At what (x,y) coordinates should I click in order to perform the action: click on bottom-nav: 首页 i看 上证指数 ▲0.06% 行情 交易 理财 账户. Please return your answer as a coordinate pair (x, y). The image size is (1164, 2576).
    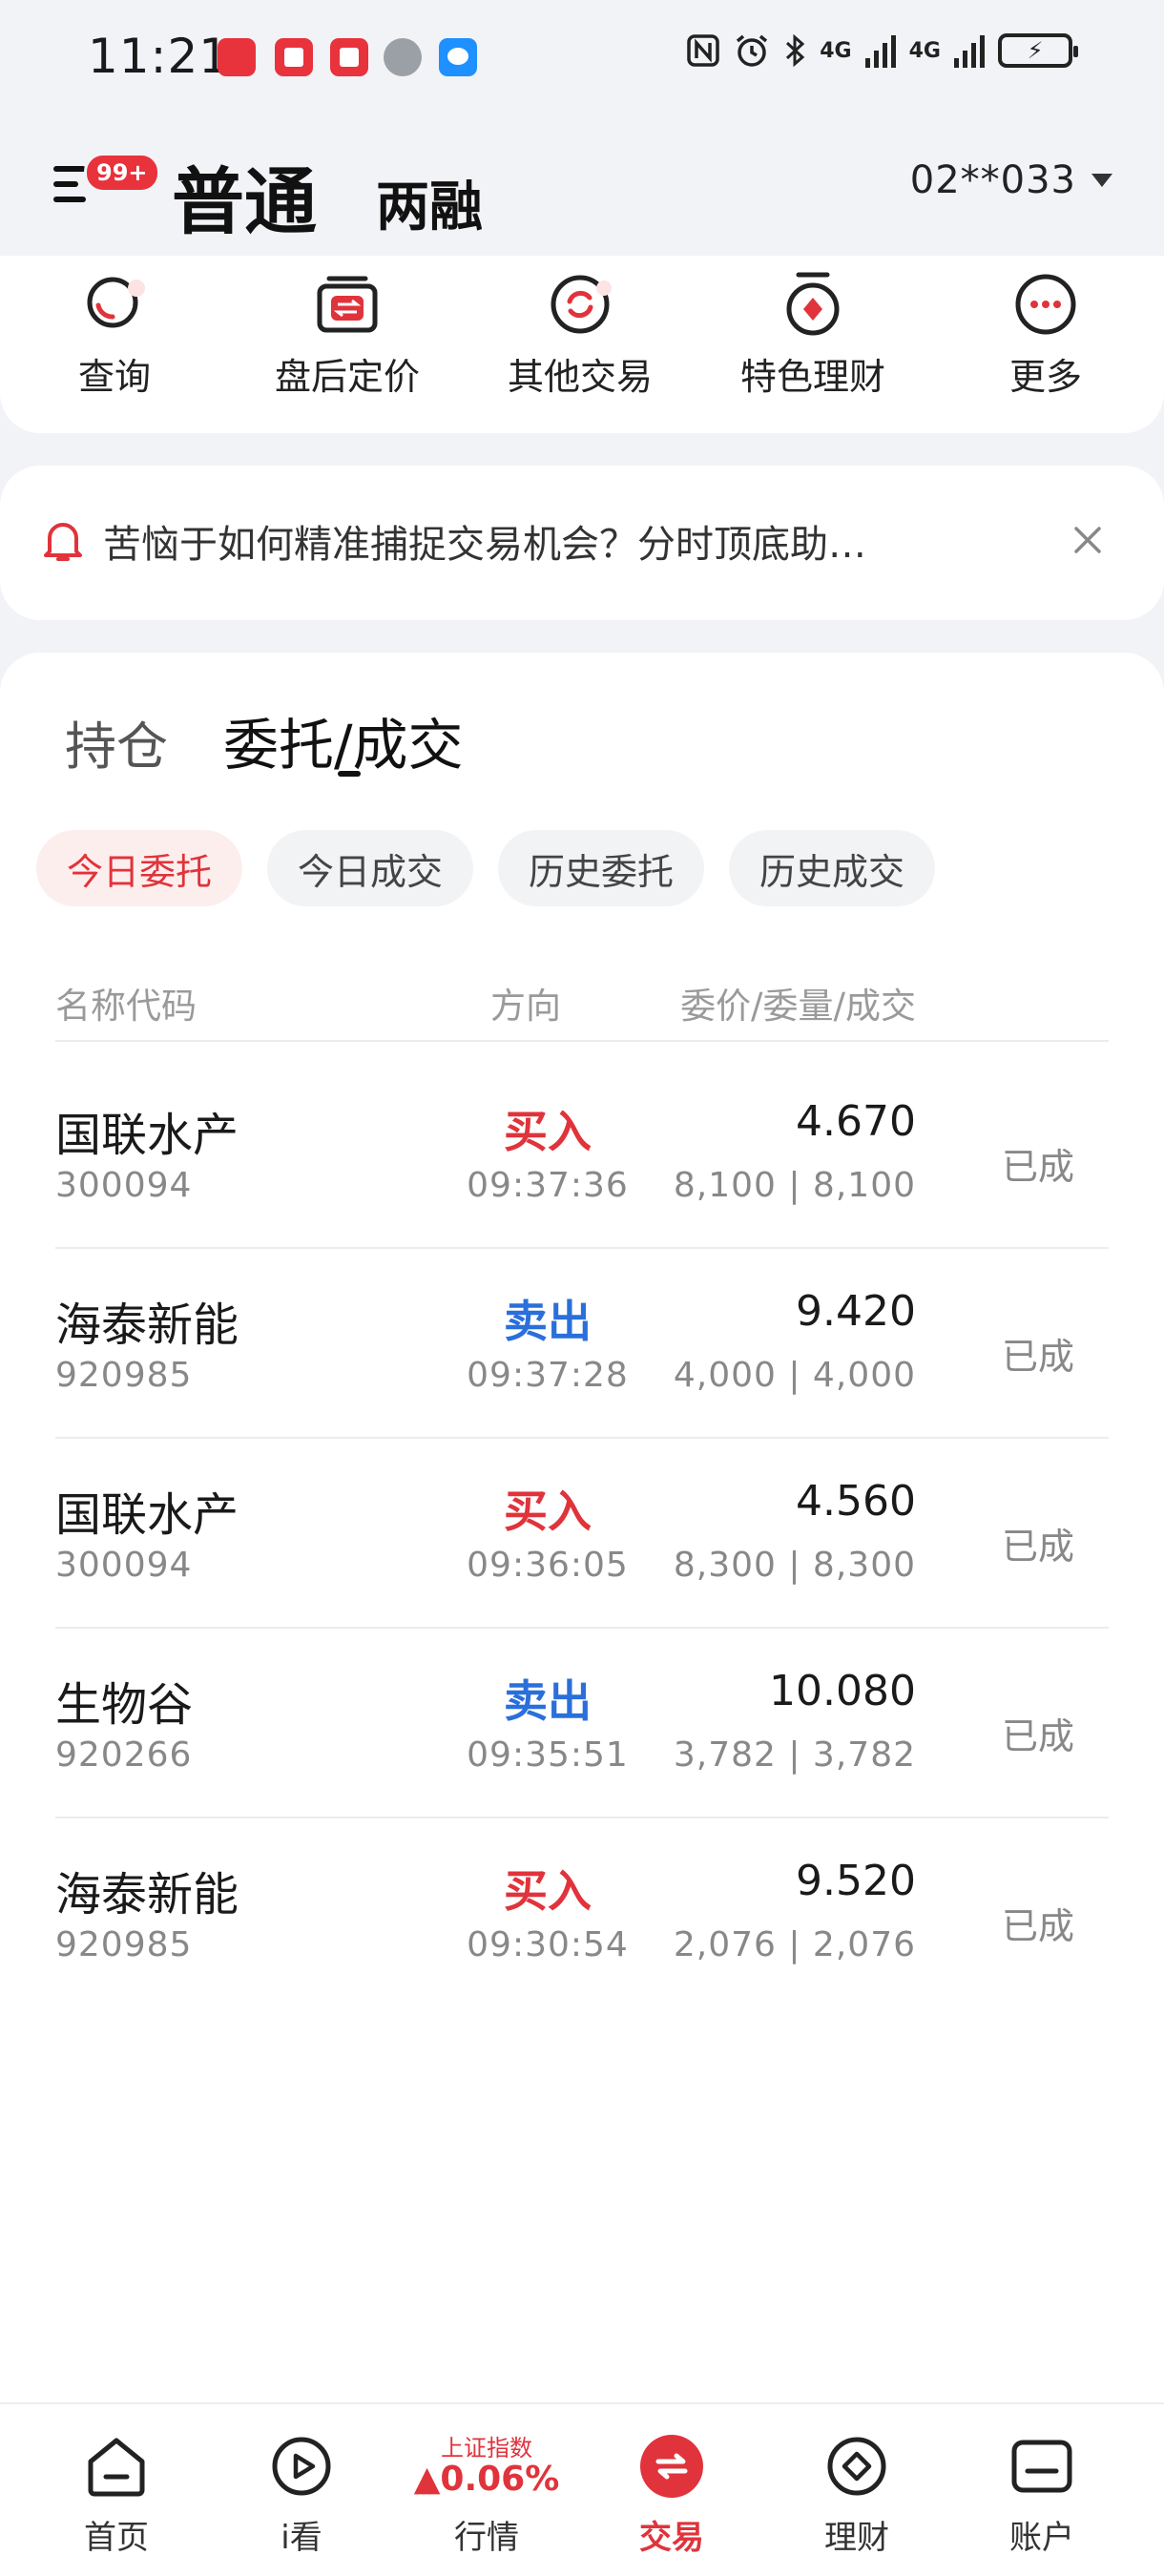
    Looking at the image, I should click on (582, 2489).